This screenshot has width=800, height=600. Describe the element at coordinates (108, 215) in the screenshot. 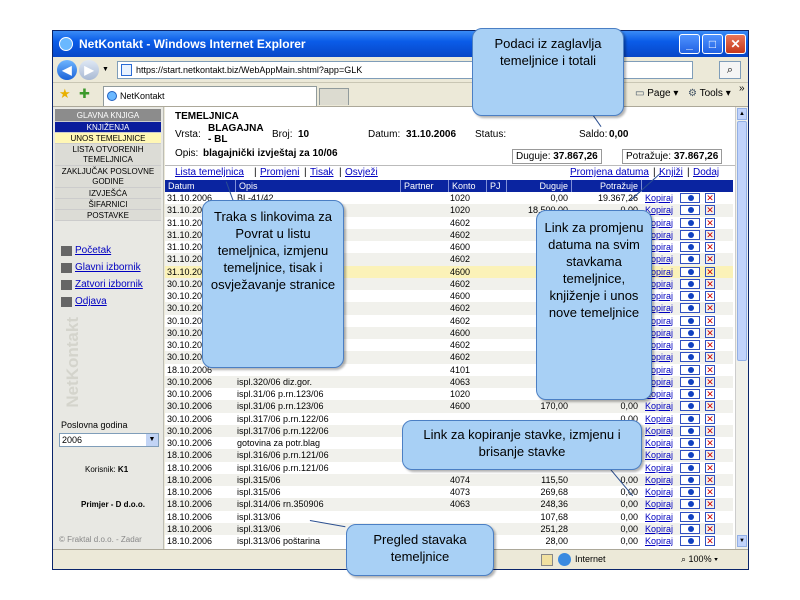

I see `menu-item-postavke: POSTAVKE` at that location.